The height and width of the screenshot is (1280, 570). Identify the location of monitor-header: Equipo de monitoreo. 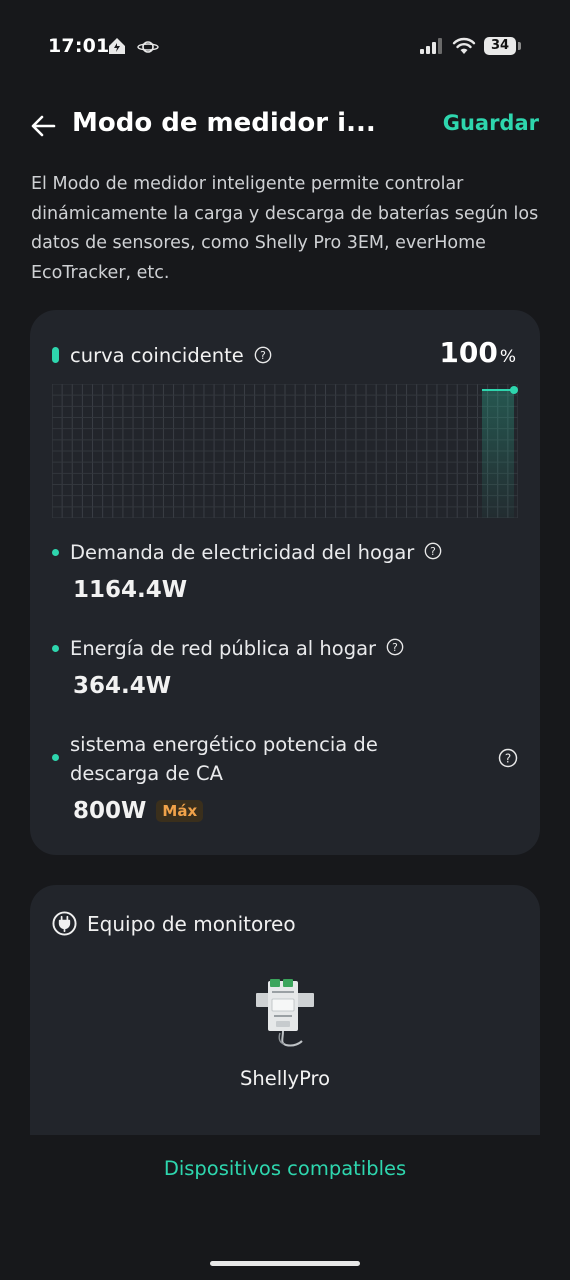
(174, 923).